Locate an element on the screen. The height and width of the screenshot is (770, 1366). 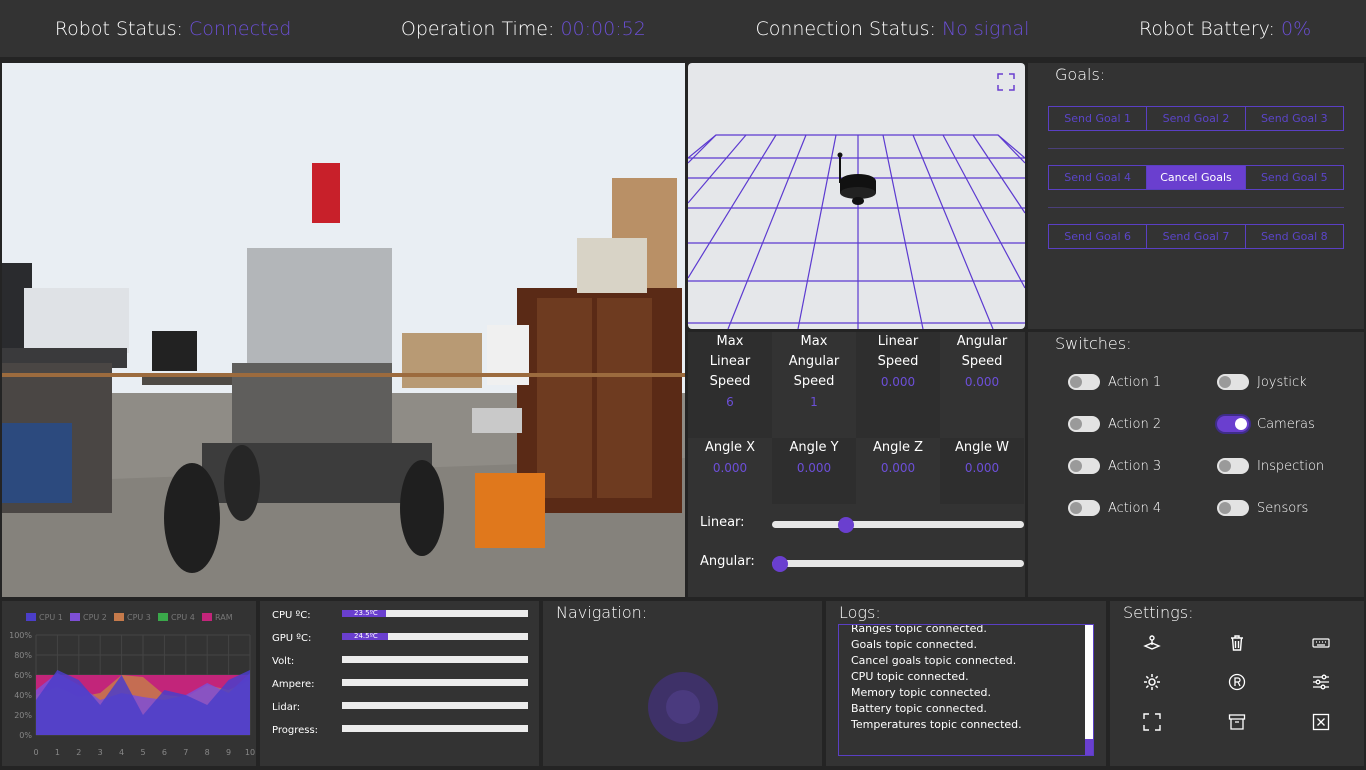
angle-y-value: 0.000 is located at coordinates (814, 468).